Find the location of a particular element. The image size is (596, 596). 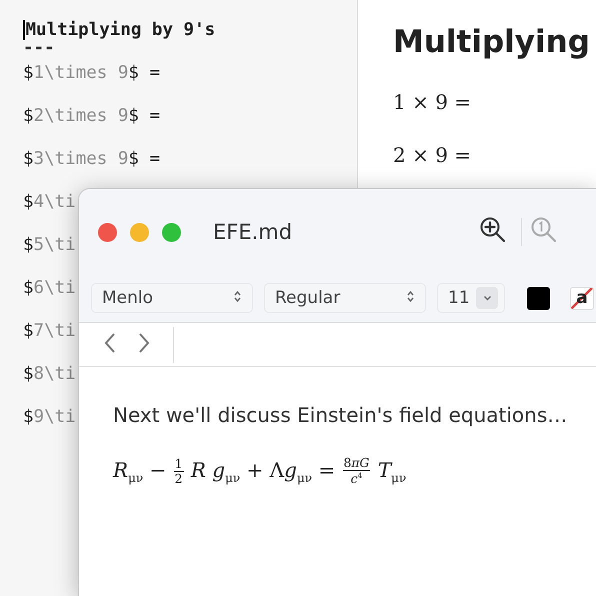

code-line: $2\times 9$ = is located at coordinates (91, 116).